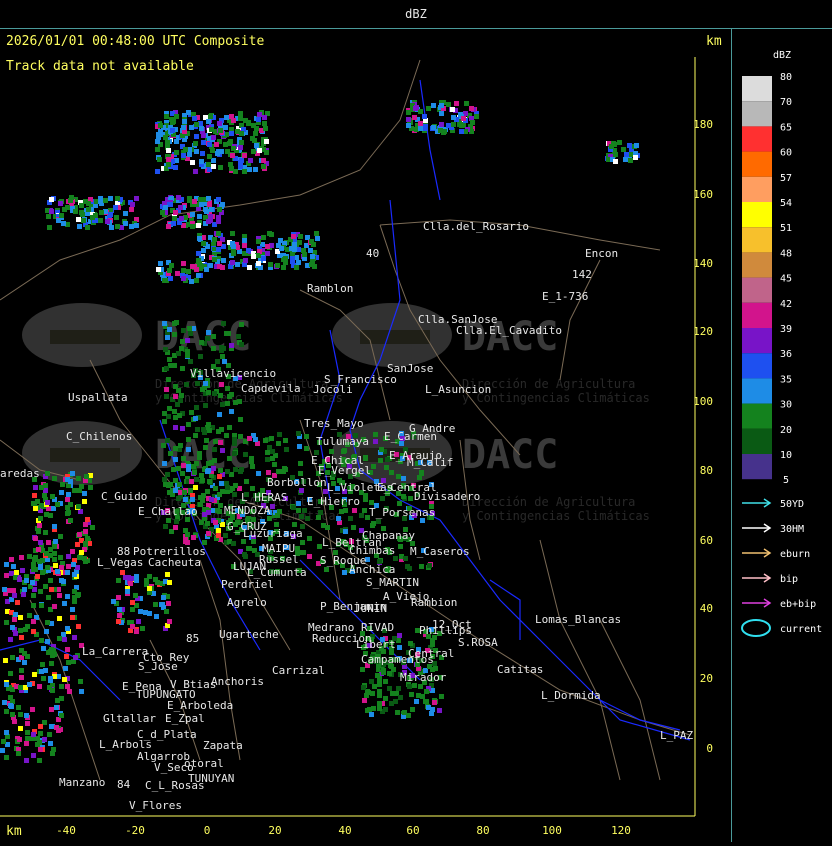 This screenshot has height=846, width=832. Describe the element at coordinates (709, 748) in the screenshot. I see `y-tick-label: 0` at that location.